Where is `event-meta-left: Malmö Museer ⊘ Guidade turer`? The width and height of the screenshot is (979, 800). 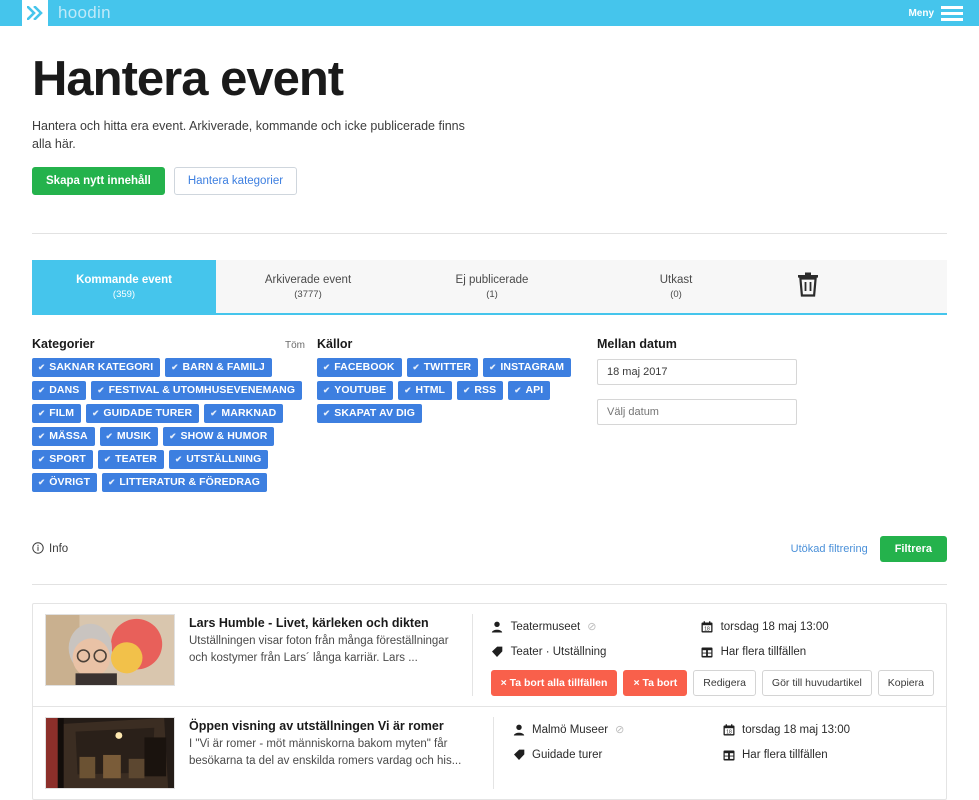
event-meta-left: Malmö Museer ⊘ Guidade turer is located at coordinates (617, 742).